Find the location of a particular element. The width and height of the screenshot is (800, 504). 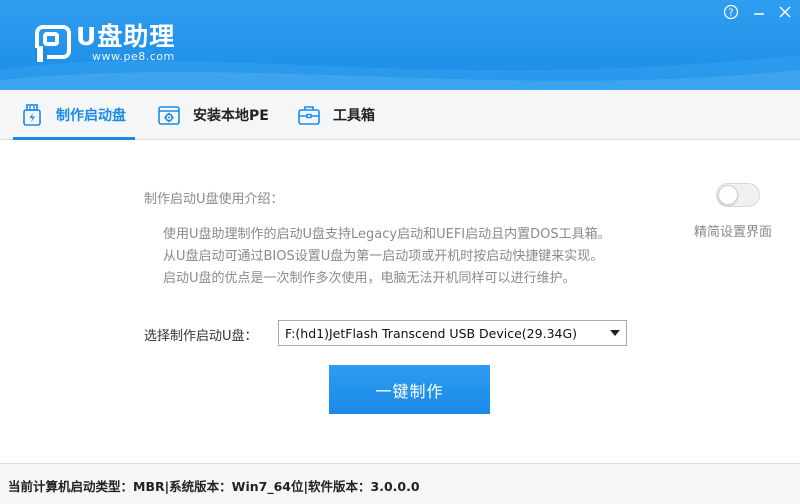

tab-label: 工具箱 is located at coordinates (354, 116).